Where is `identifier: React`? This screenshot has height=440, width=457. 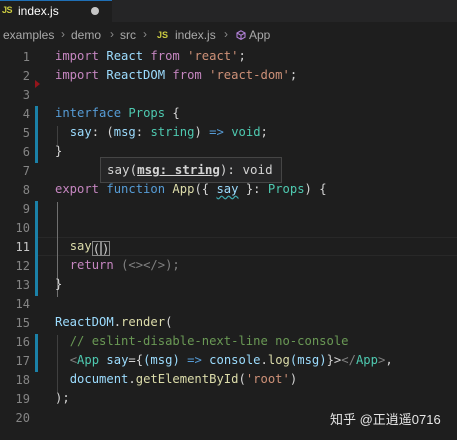 identifier: React is located at coordinates (125, 56).